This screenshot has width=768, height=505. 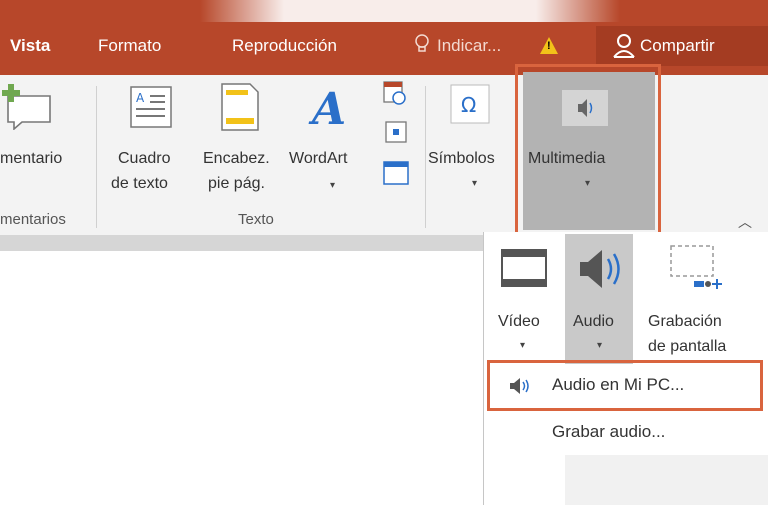 I want to click on collapse-ribbon-icon: ︿, so click(x=745, y=222).